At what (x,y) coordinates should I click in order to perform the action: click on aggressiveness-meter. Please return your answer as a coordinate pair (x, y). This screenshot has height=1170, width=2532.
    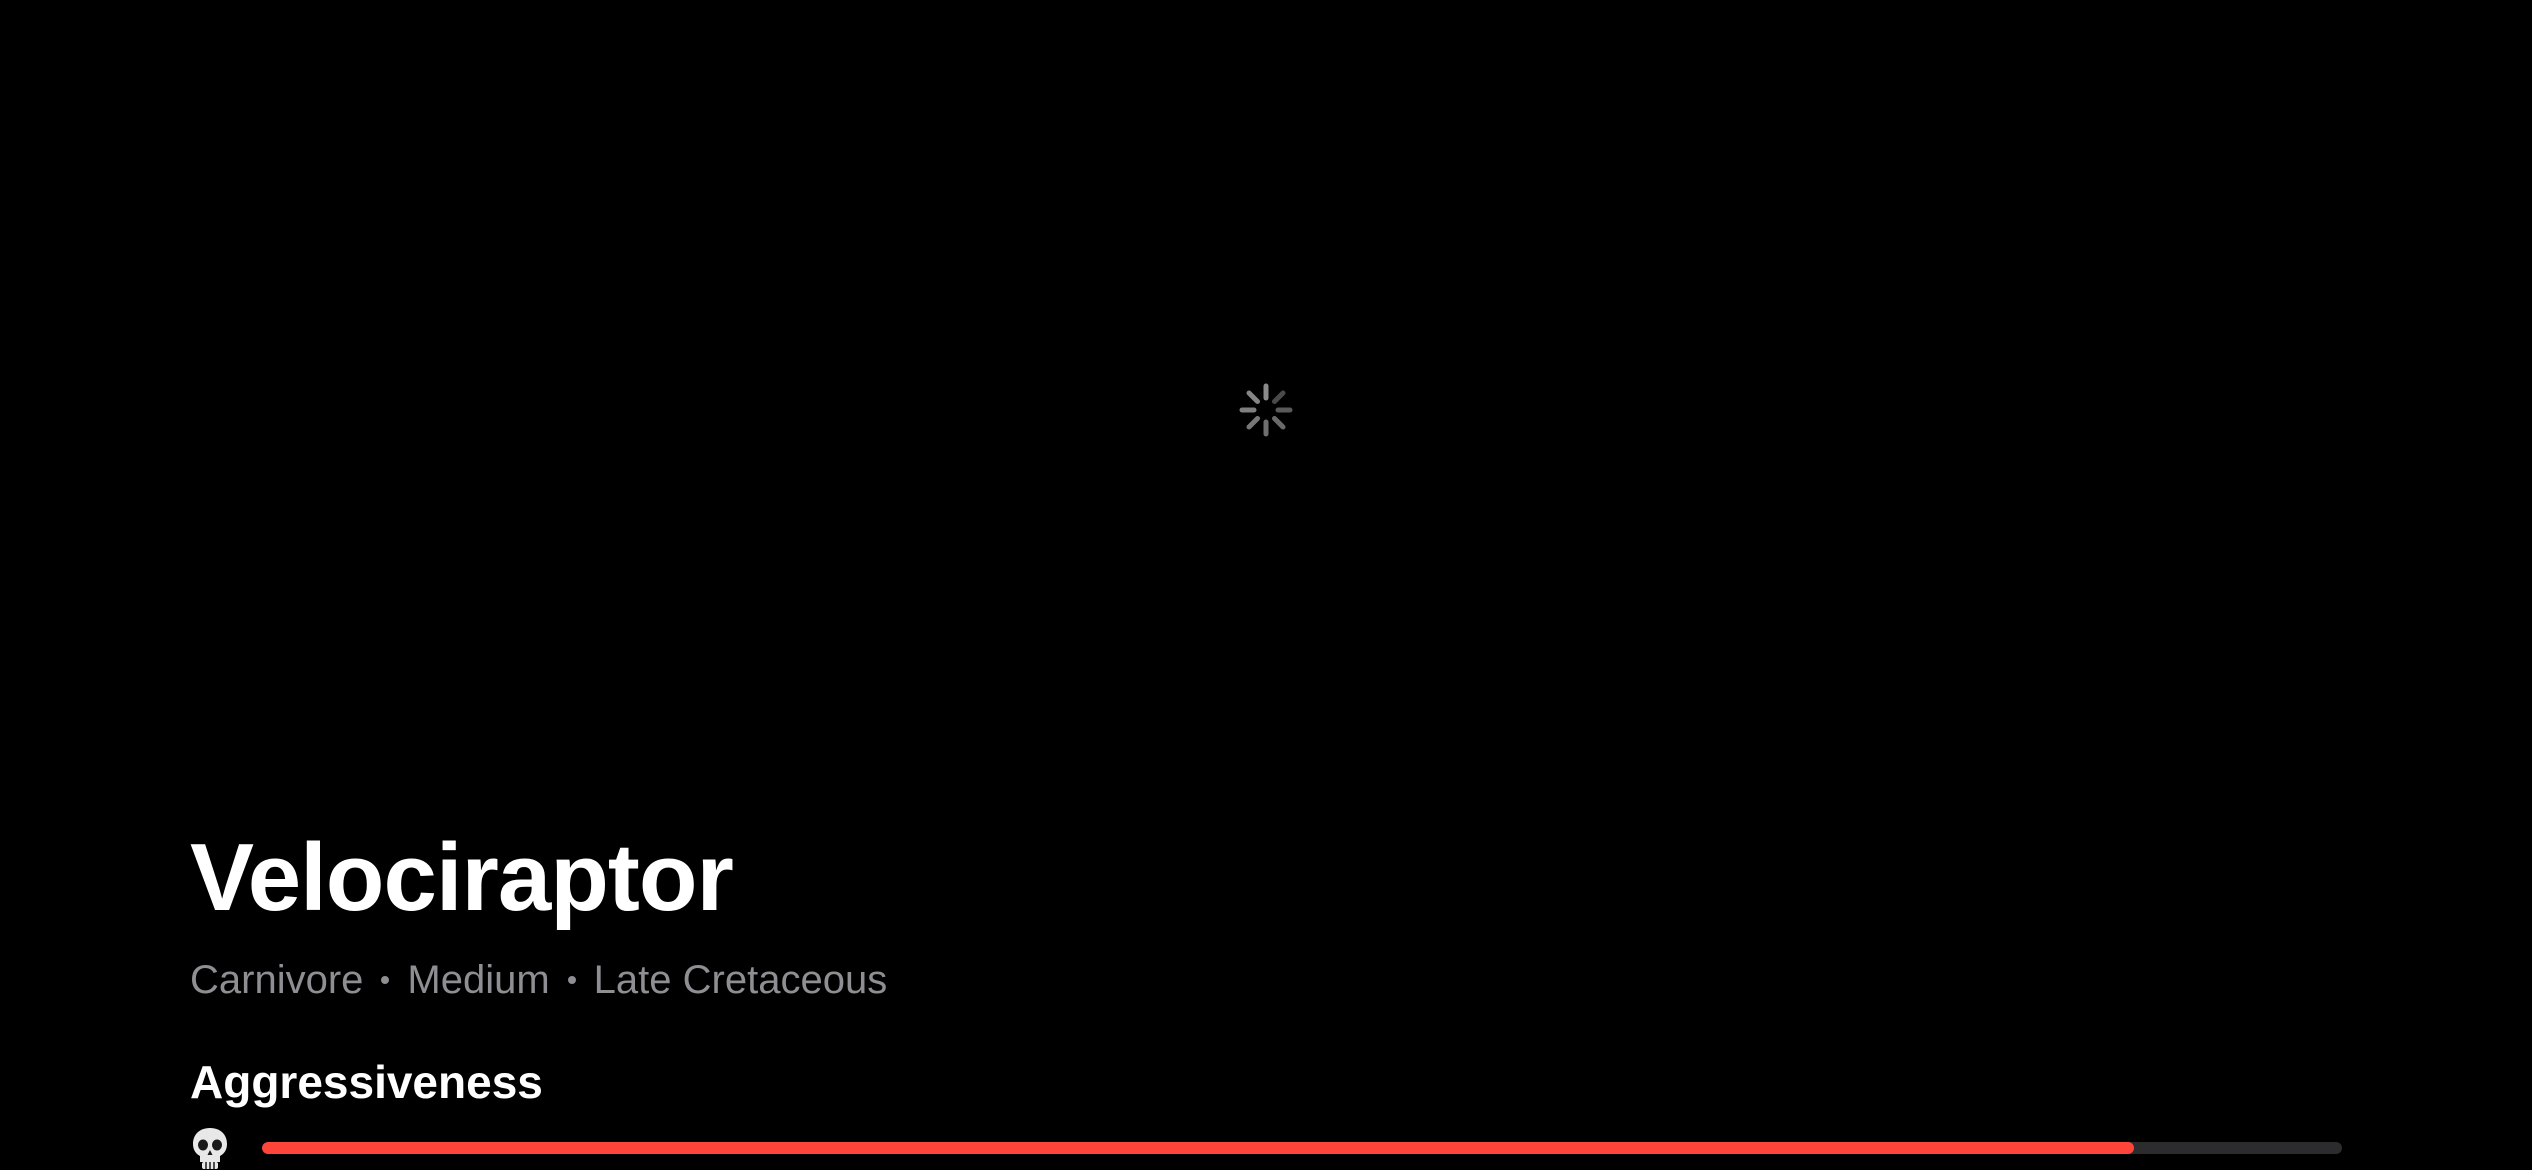
    Looking at the image, I should click on (1266, 1148).